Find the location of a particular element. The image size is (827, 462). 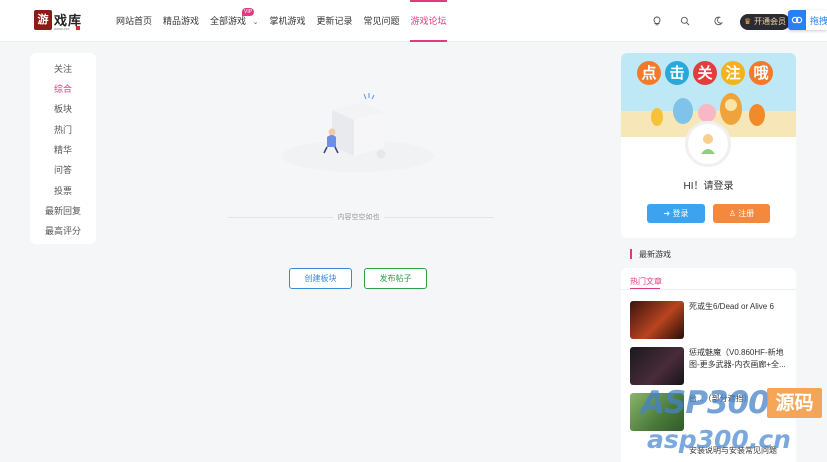

vip-badge: VIP is located at coordinates (248, 12).